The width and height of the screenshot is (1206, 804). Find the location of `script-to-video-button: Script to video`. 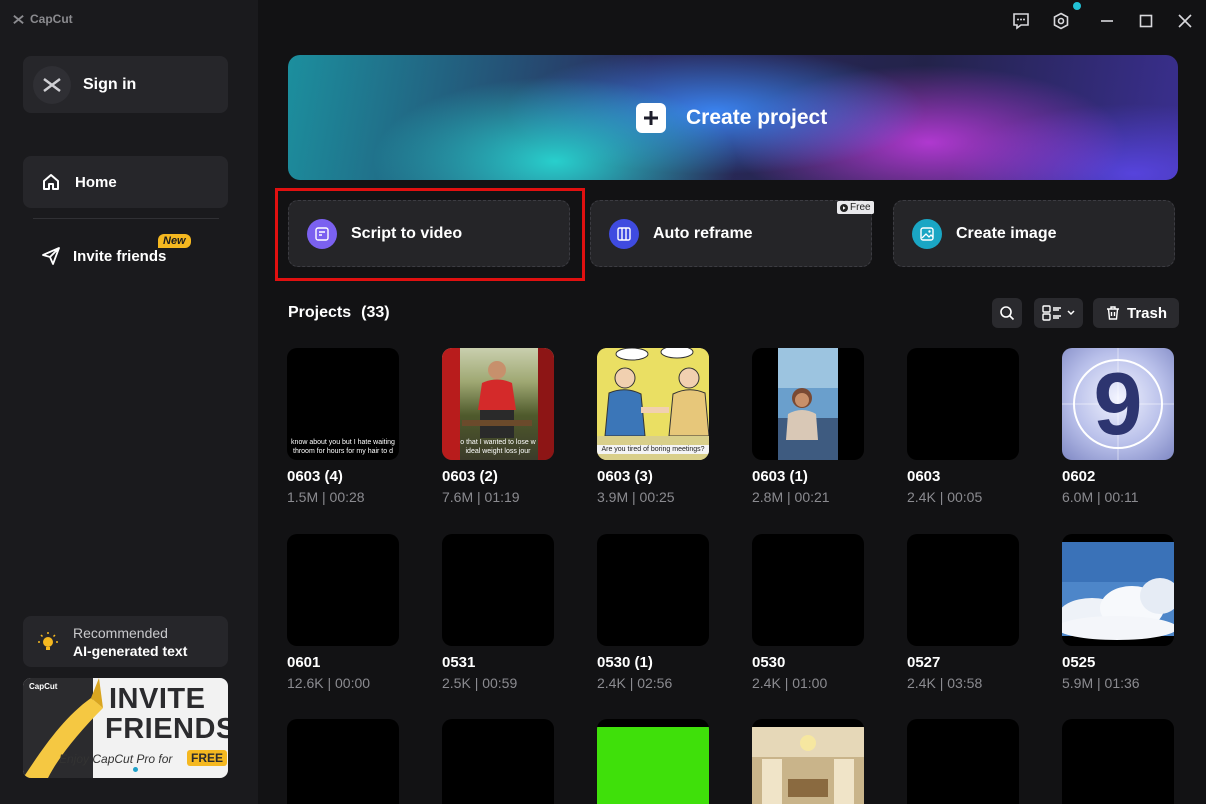

script-to-video-button: Script to video is located at coordinates (429, 233).